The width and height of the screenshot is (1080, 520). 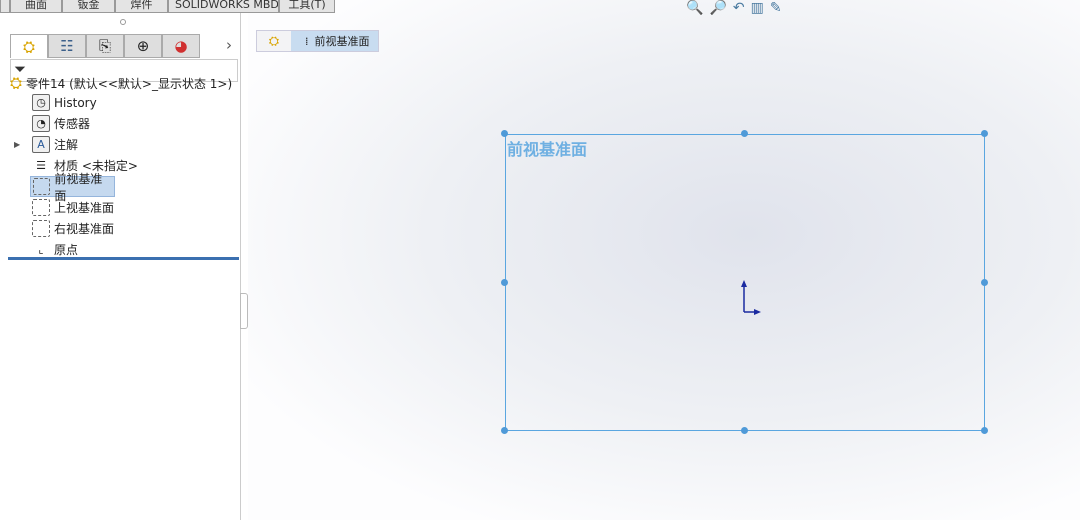 I want to click on breadcrumb: ⛭ ⁞ 前视基准面, so click(x=317, y=41).